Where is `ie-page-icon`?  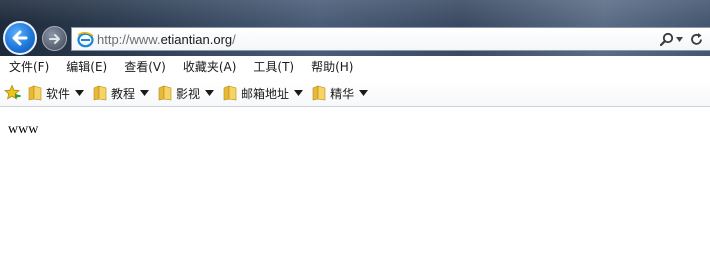
ie-page-icon is located at coordinates (85, 39).